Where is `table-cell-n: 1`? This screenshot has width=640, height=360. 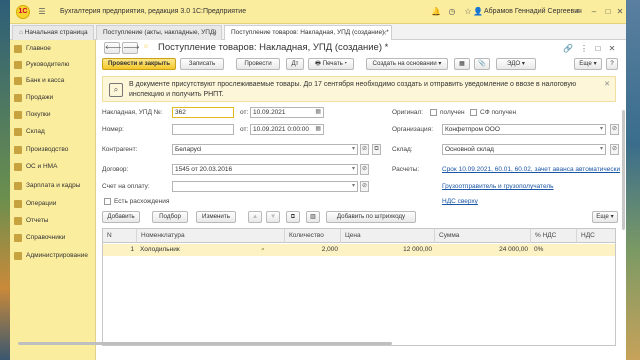 table-cell-n: 1 is located at coordinates (120, 250).